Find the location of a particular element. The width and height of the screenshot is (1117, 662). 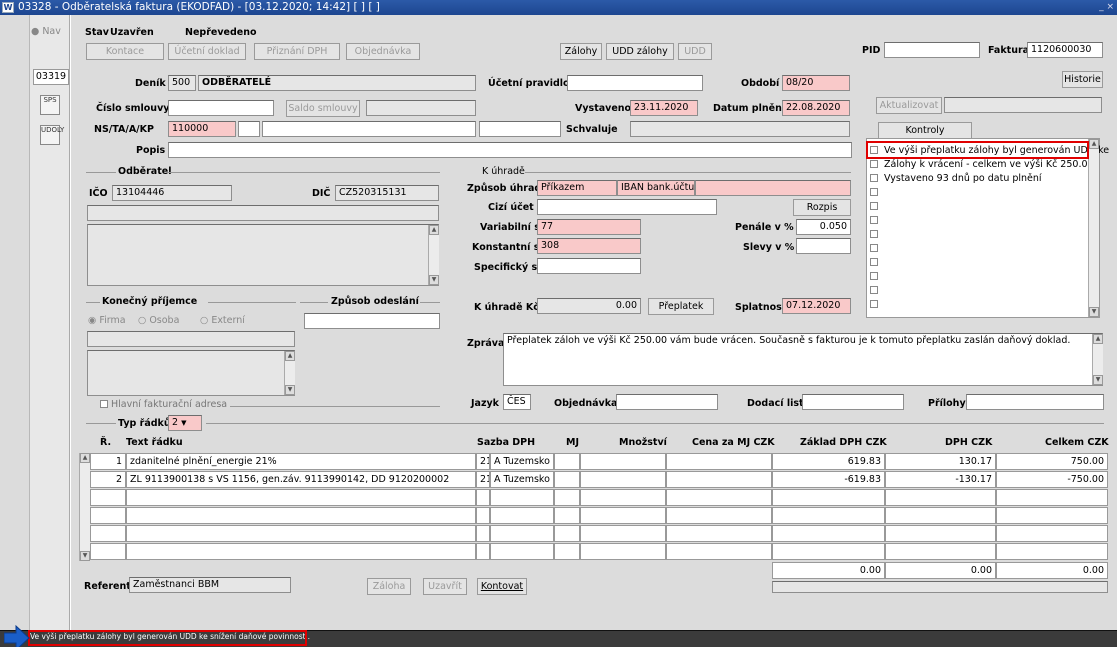

dic-field: CZ520315131 is located at coordinates (387, 193).